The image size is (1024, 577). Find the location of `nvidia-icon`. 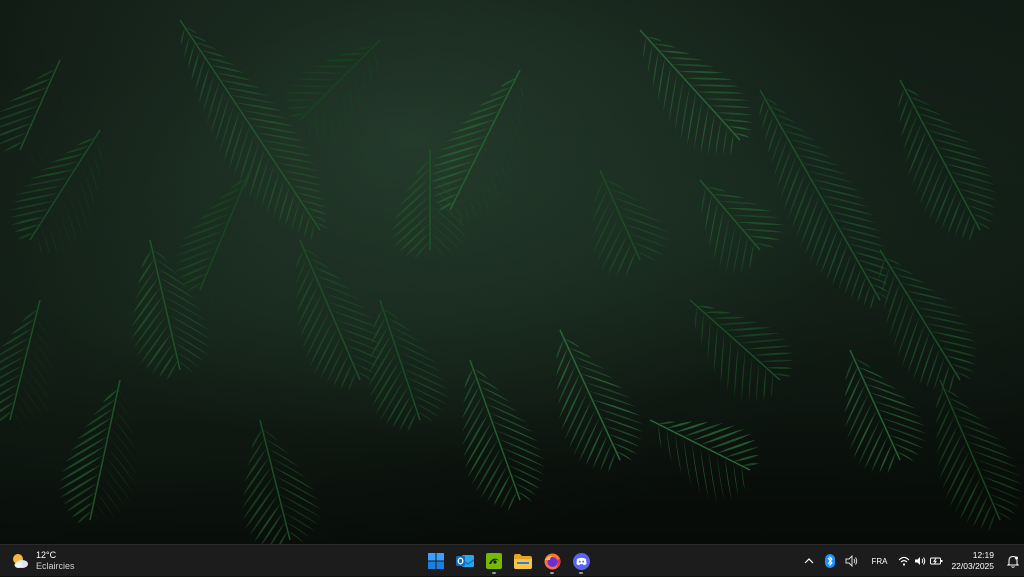

nvidia-icon is located at coordinates (494, 561).